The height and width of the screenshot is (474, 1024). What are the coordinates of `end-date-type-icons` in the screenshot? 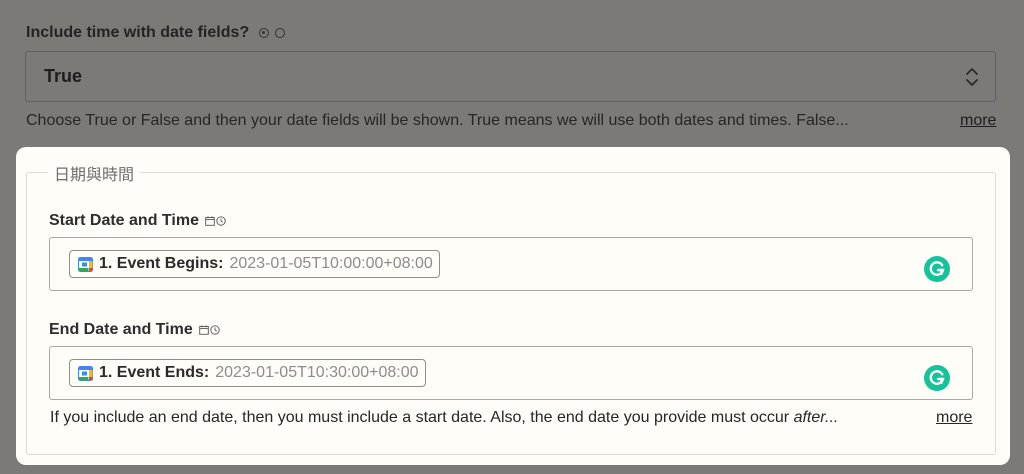 It's located at (209, 330).